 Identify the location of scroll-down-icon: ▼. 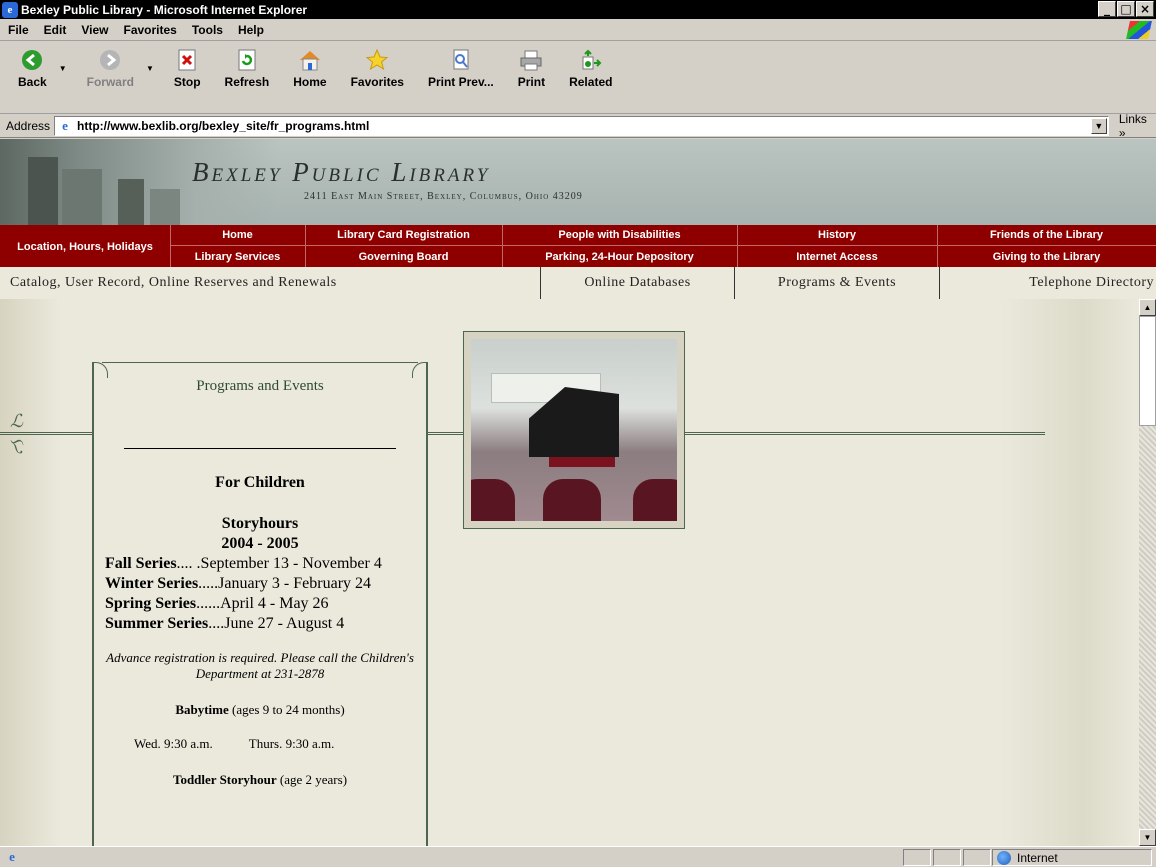
(1147, 837).